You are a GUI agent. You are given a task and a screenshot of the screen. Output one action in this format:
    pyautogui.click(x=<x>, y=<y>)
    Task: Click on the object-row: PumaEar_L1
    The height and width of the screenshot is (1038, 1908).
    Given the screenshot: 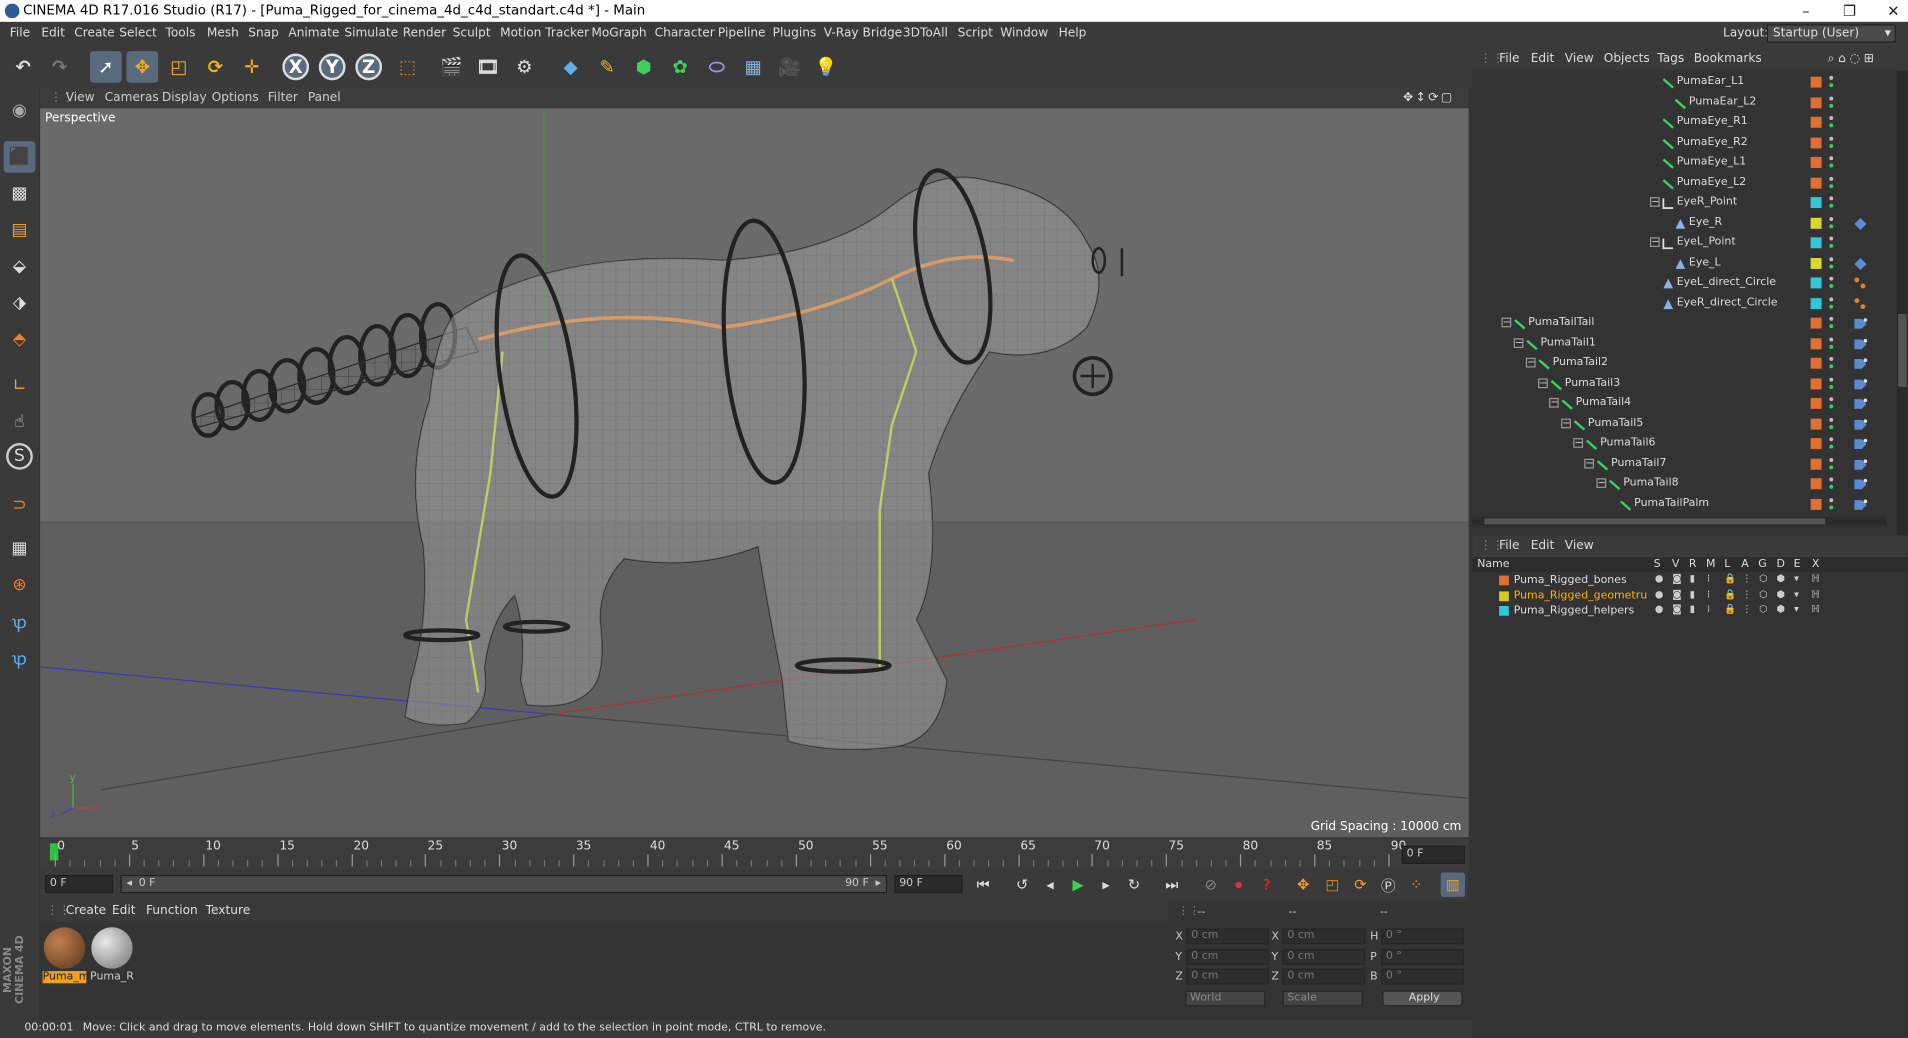 What is the action you would take?
    pyautogui.click(x=1683, y=82)
    